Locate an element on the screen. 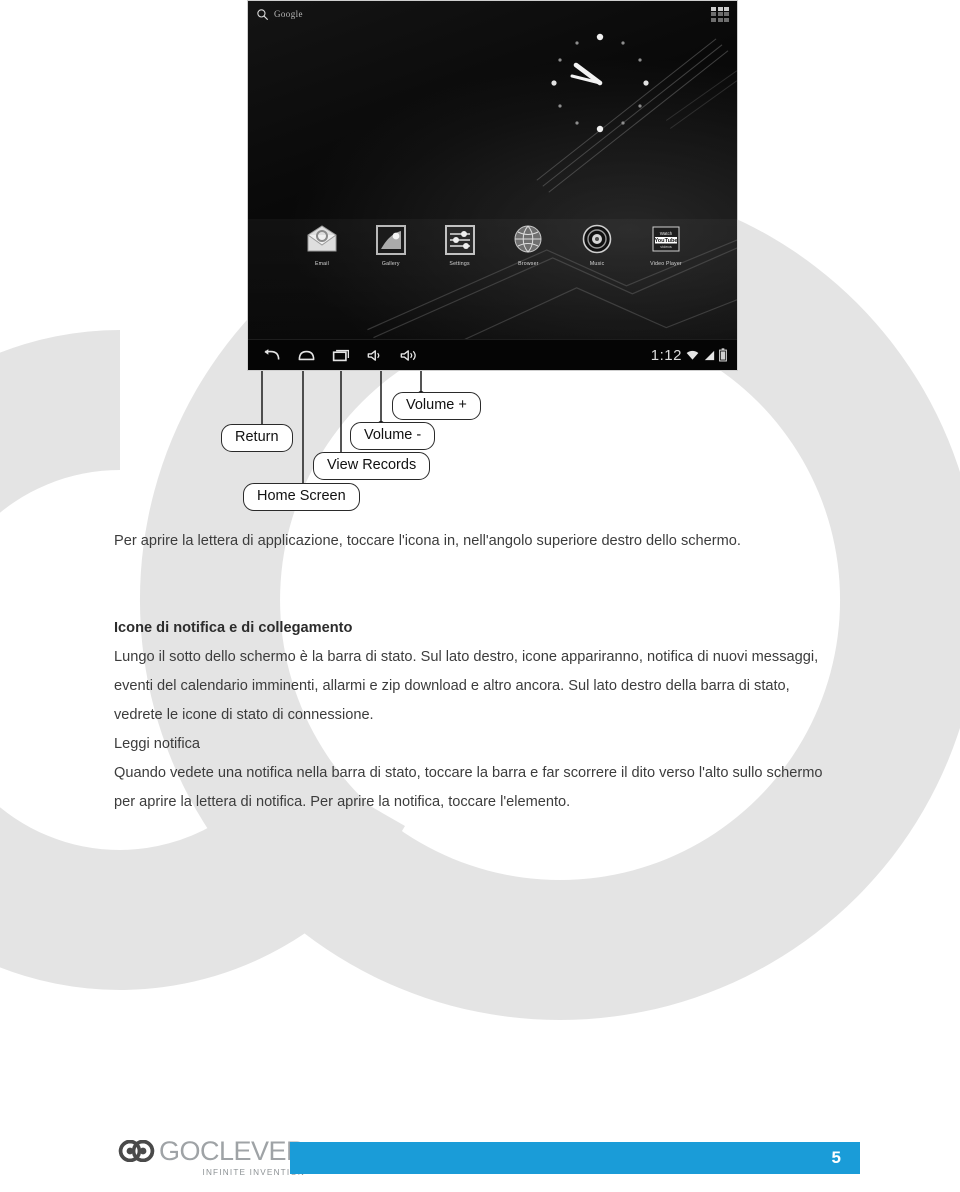  app-item-browser: Browser is located at coordinates (528, 245).